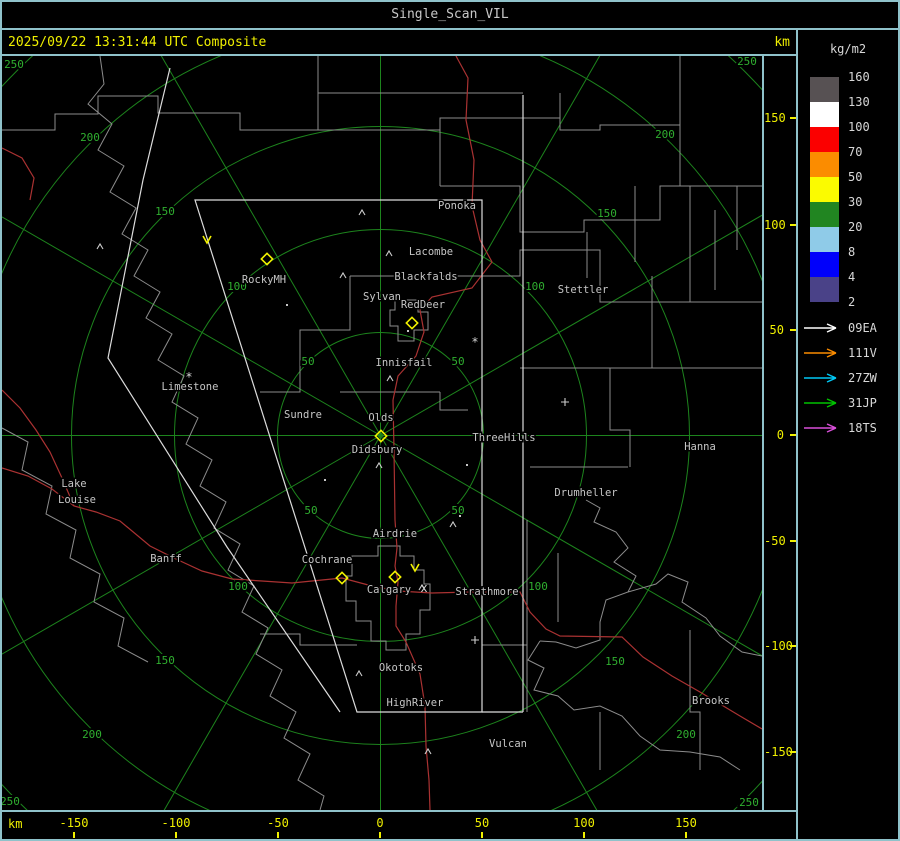 This screenshot has width=900, height=841. I want to click on town-label: Okotoks, so click(401, 668).